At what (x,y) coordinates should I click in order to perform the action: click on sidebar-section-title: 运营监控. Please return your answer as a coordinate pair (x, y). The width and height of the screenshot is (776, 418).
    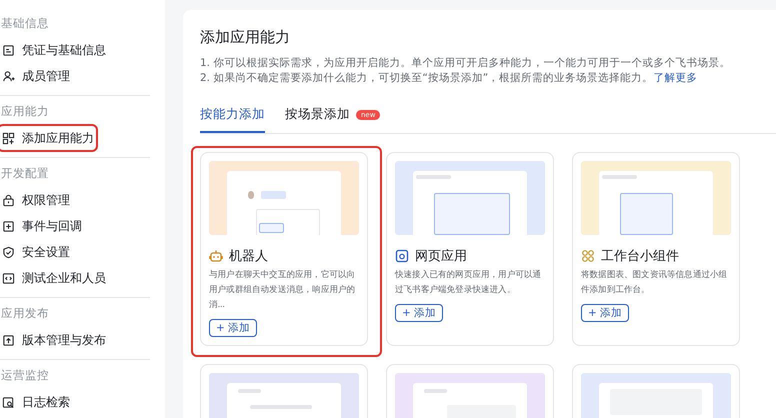
    Looking at the image, I should click on (25, 375).